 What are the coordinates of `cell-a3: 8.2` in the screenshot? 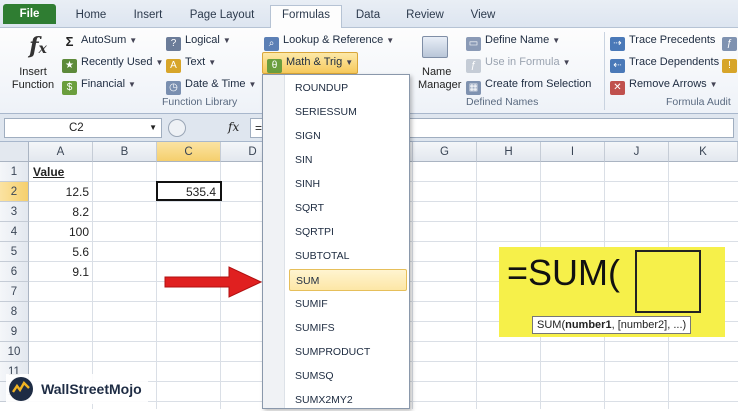 It's located at (61, 212).